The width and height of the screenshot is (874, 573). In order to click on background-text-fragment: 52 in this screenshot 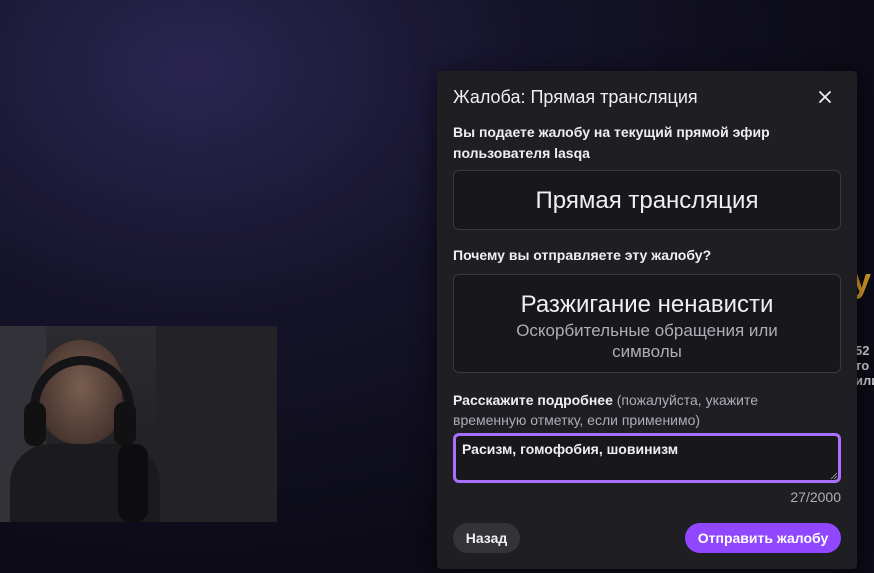, I will do `click(862, 350)`.